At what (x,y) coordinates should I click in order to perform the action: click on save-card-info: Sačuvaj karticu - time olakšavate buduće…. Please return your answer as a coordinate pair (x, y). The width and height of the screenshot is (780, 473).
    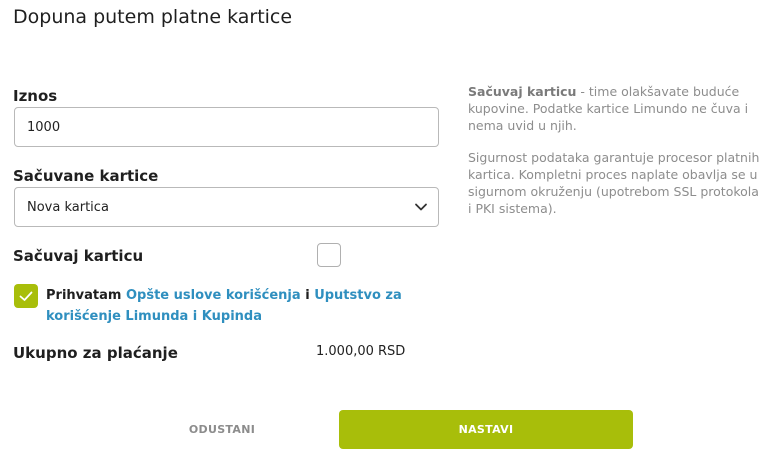
    Looking at the image, I should click on (617, 108).